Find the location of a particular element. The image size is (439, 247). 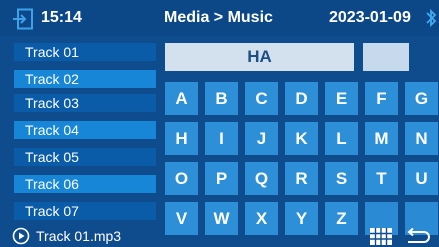

key-i: I is located at coordinates (221, 138).